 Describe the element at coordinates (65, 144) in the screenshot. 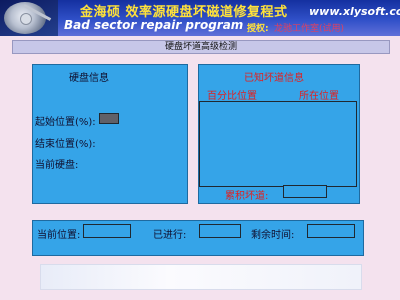

I see `end-position-label: 结束位置(%):` at that location.